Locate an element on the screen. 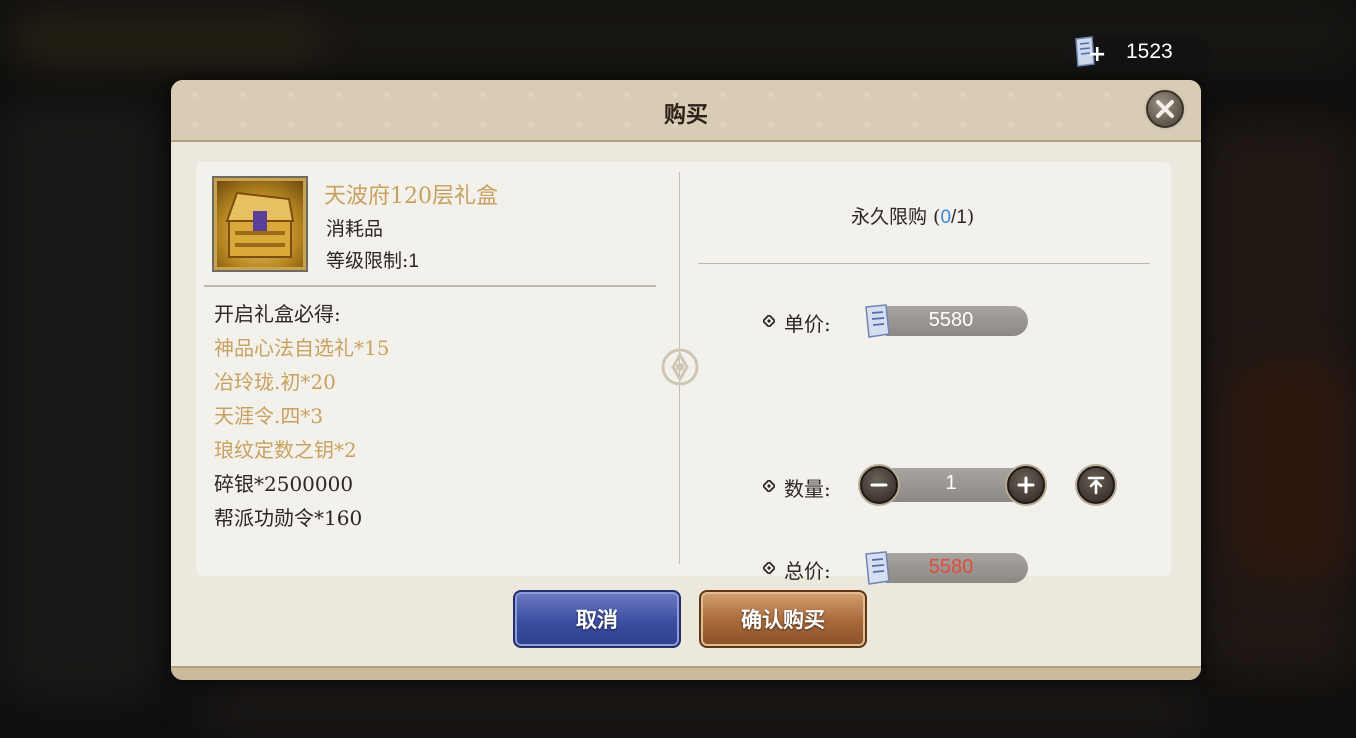 The image size is (1356, 738). limit-current: 0 is located at coordinates (946, 217).